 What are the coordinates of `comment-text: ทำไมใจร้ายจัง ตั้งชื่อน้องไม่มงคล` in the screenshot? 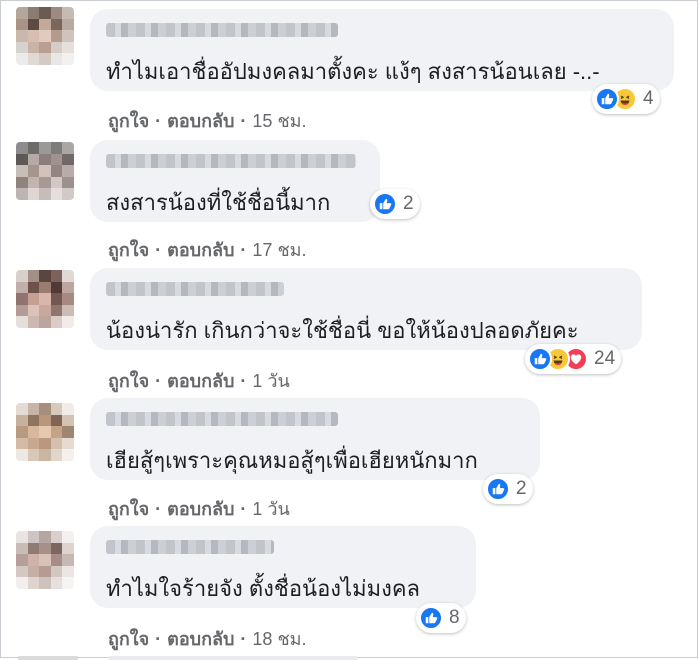 It's located at (263, 588).